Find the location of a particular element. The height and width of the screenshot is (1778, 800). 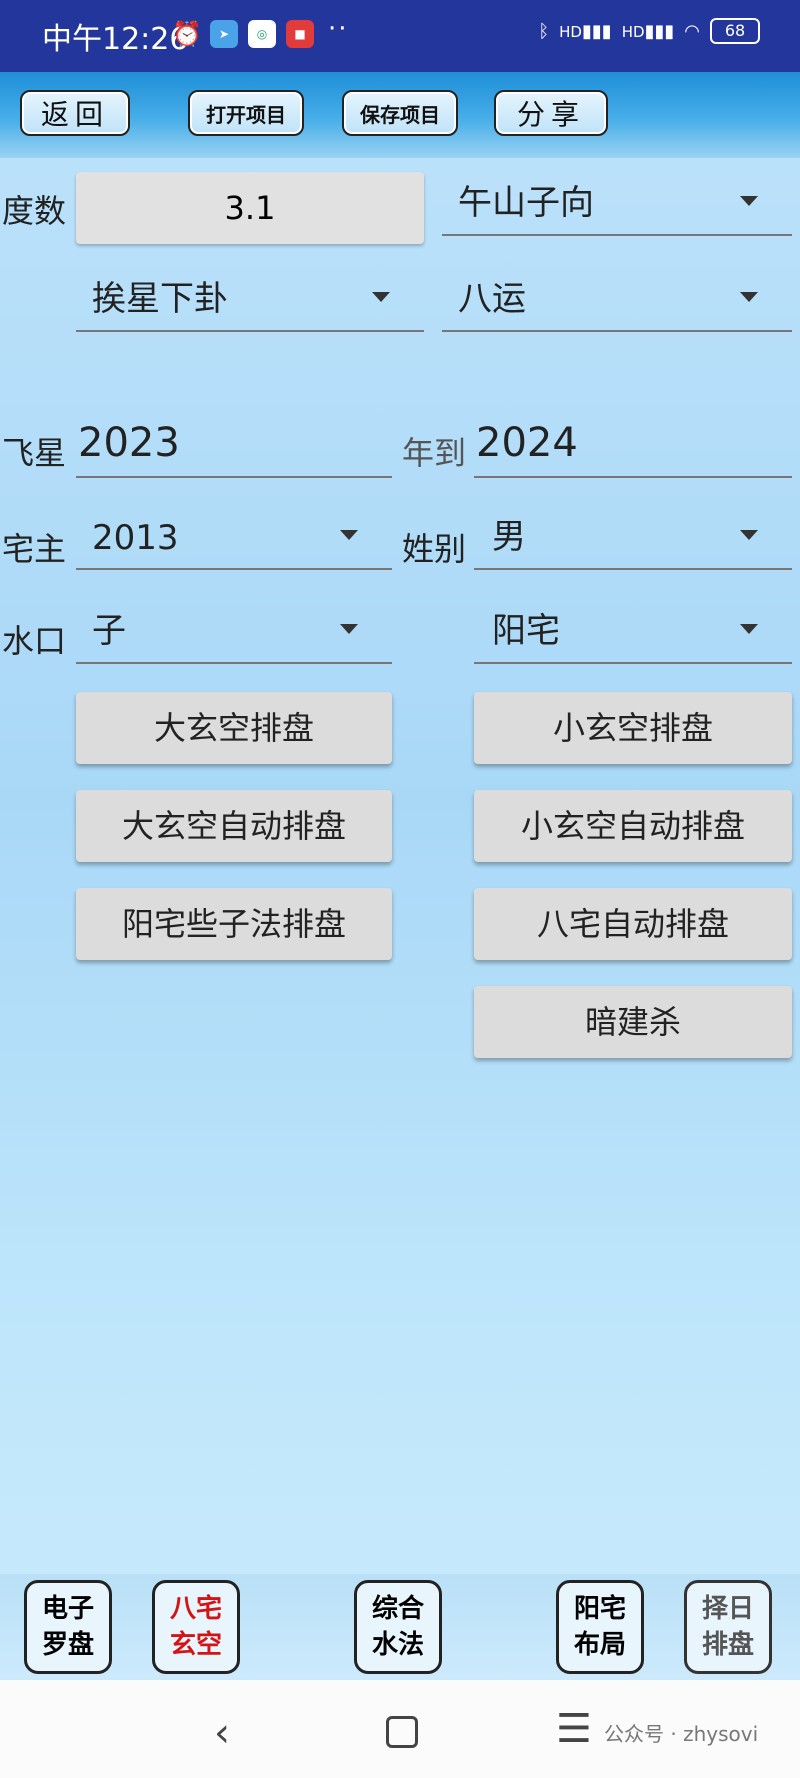

small-xuankong-button: 小玄空排盘 is located at coordinates (633, 728).